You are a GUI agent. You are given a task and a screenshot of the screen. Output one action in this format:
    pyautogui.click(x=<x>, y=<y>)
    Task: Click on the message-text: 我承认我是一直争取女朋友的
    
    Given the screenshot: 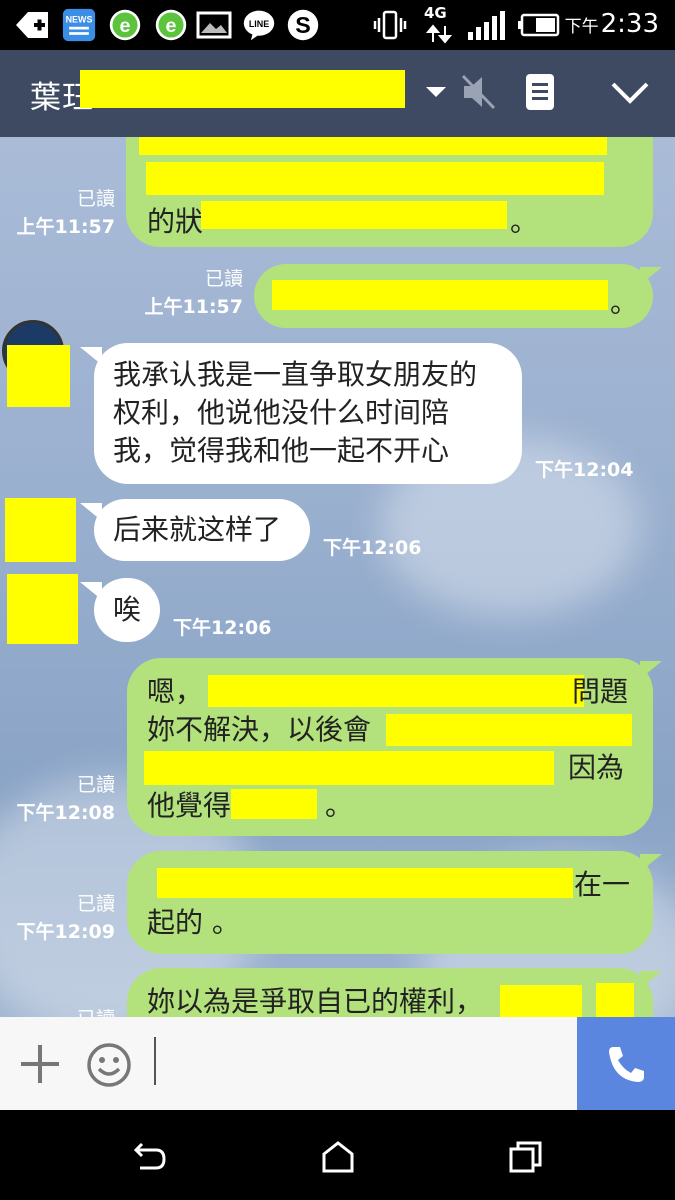 What is the action you would take?
    pyautogui.click(x=295, y=374)
    